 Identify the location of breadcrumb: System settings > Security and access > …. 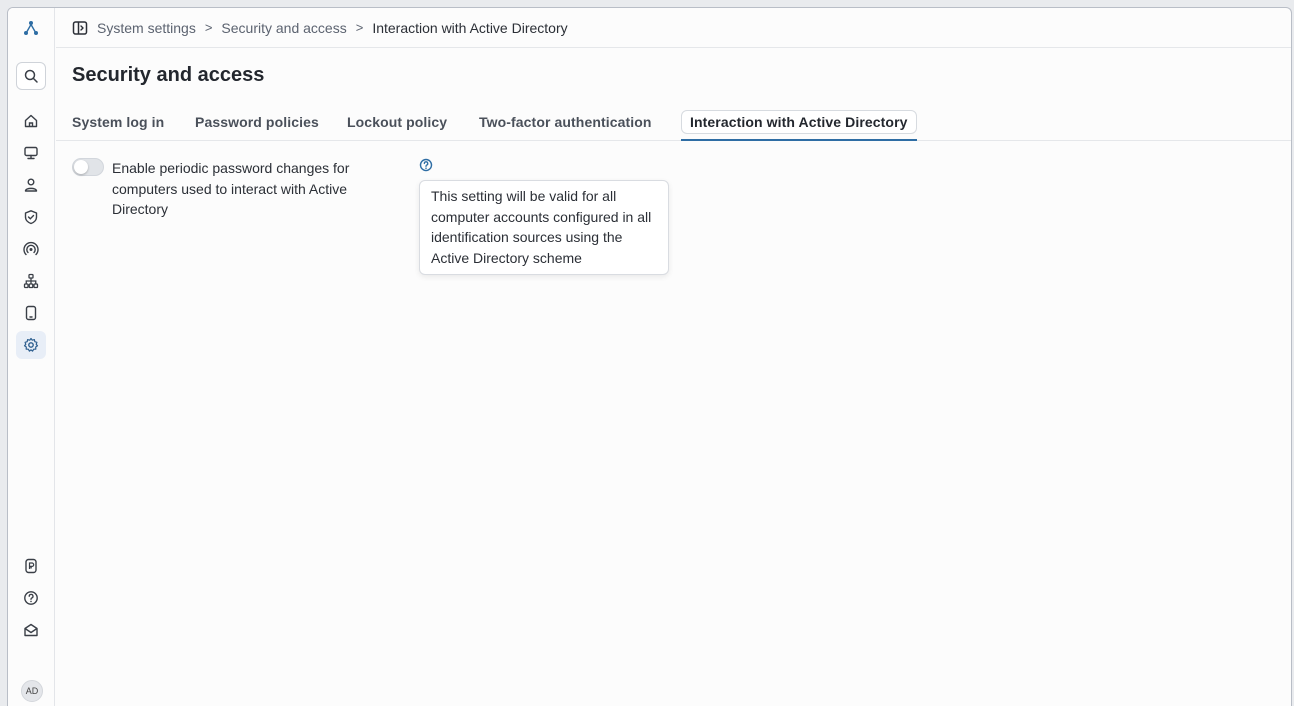
(673, 28).